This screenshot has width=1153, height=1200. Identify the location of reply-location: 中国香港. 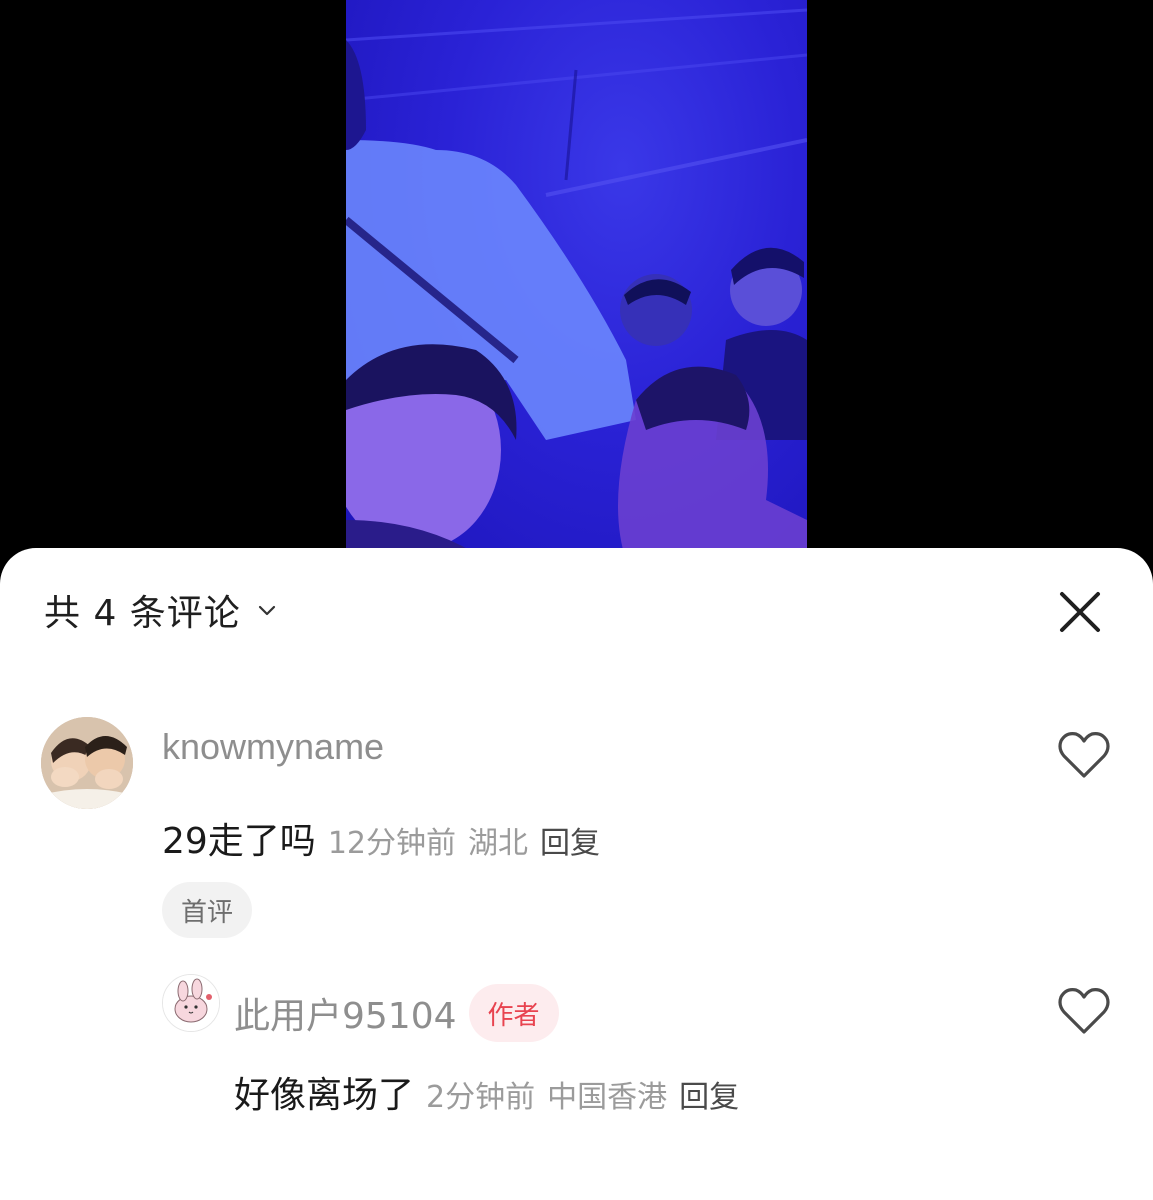
(607, 1097).